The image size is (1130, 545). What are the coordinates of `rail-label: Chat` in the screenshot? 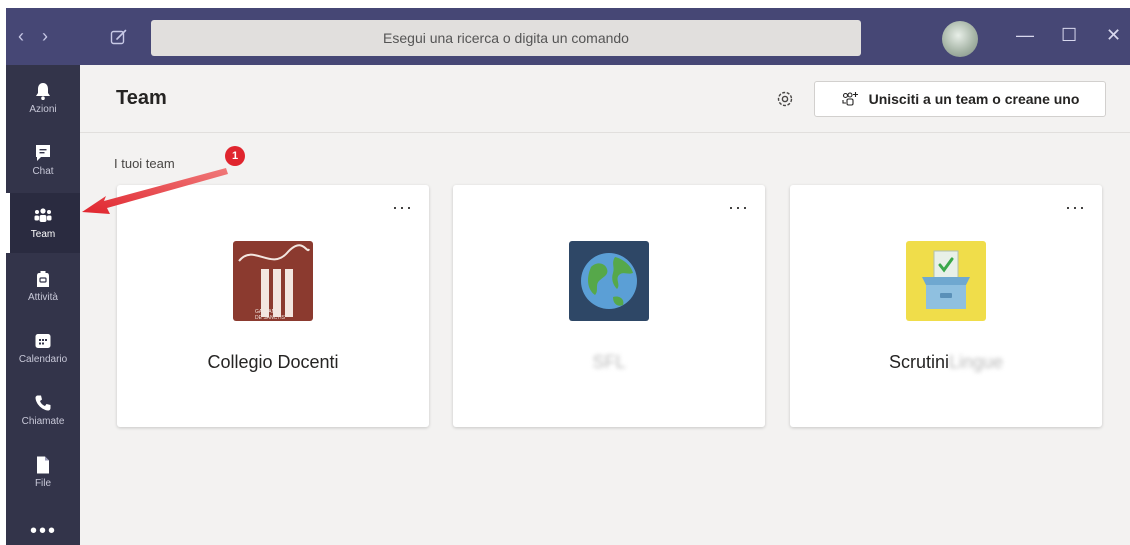 It's located at (43, 171).